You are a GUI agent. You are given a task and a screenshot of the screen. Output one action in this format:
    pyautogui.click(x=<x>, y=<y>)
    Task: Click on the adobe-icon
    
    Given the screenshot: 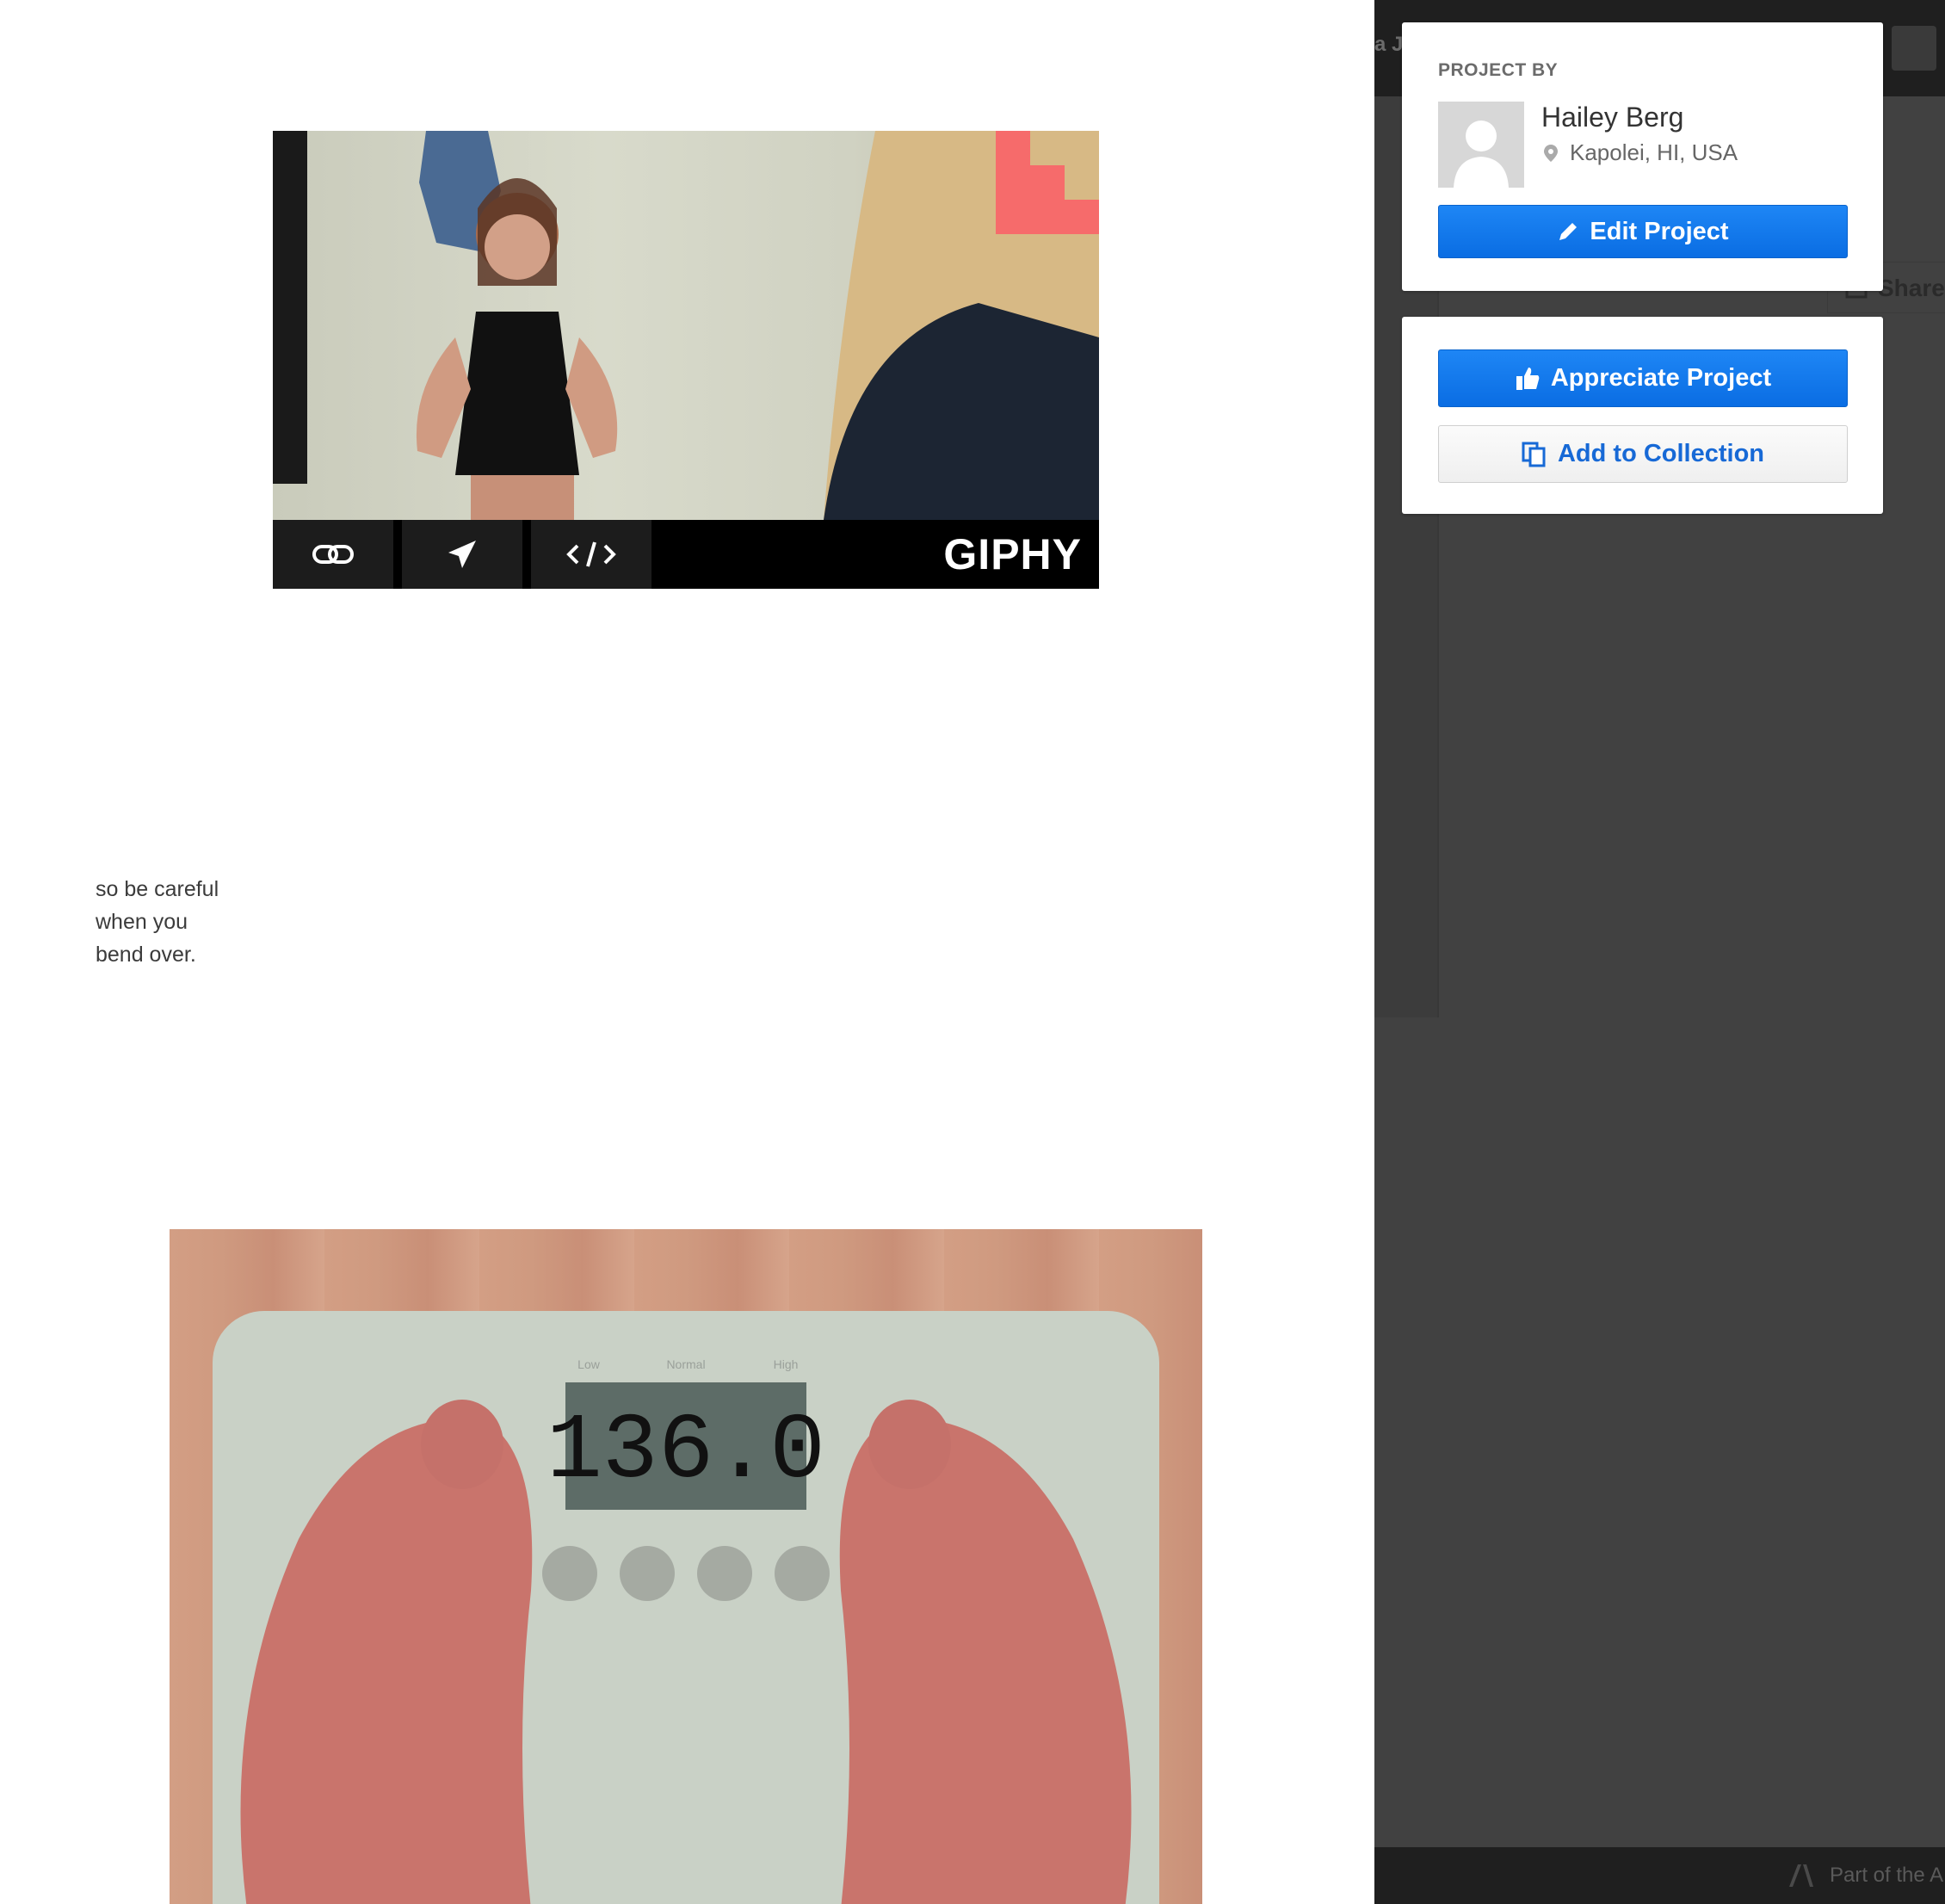 What is the action you would take?
    pyautogui.click(x=1801, y=1876)
    